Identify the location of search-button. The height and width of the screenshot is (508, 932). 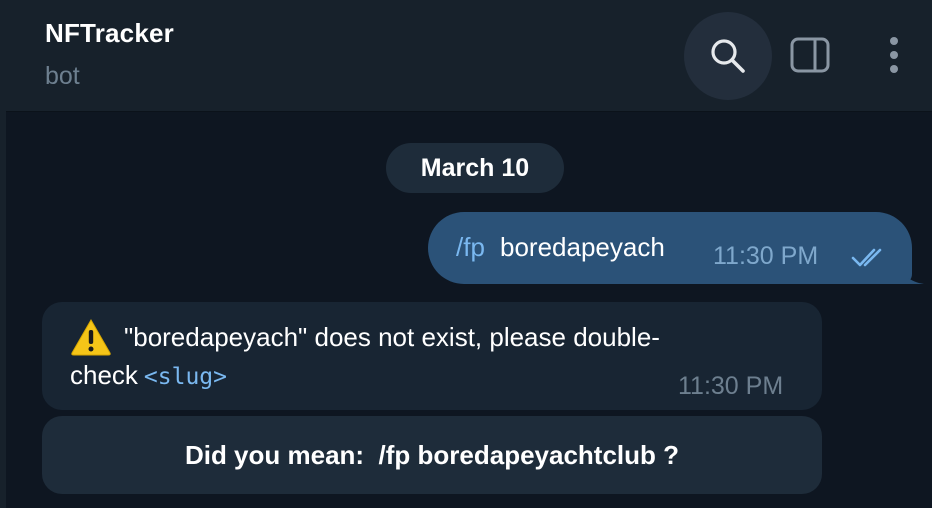
(728, 56).